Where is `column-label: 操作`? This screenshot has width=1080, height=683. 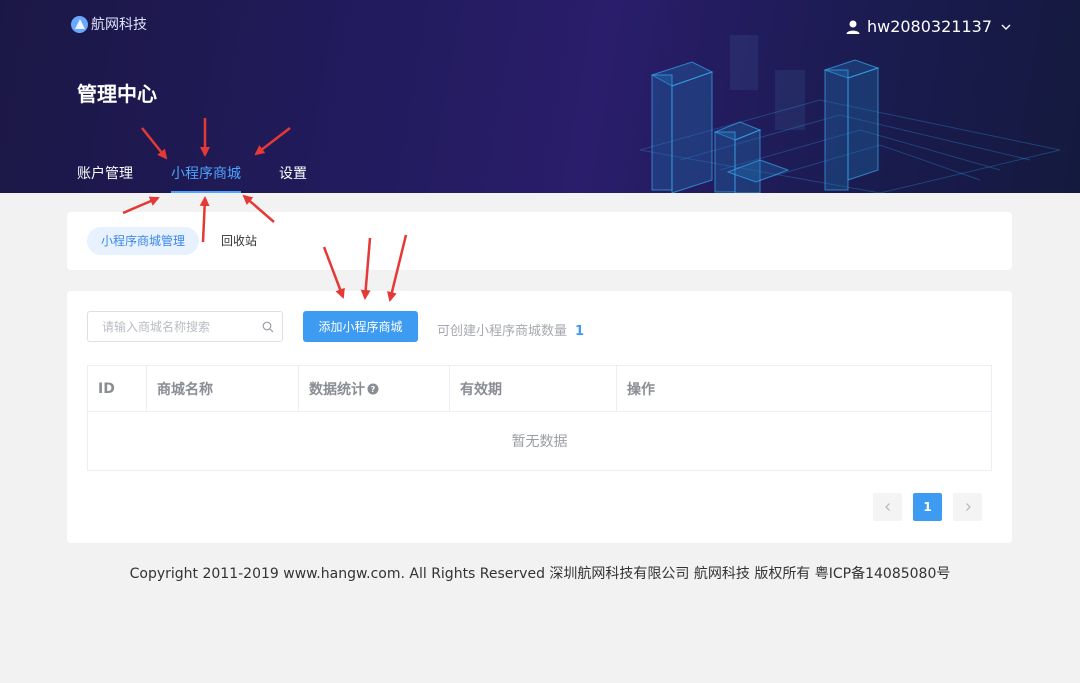
column-label: 操作 is located at coordinates (641, 389).